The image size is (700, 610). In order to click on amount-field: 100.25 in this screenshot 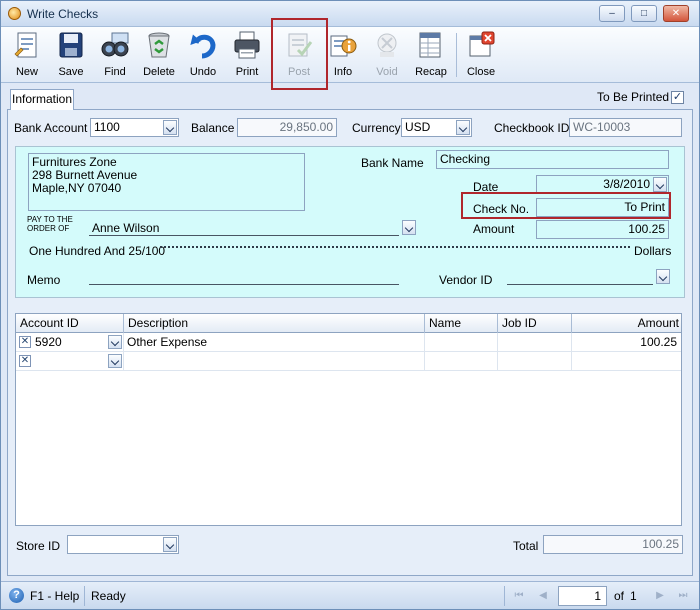, I will do `click(602, 229)`.